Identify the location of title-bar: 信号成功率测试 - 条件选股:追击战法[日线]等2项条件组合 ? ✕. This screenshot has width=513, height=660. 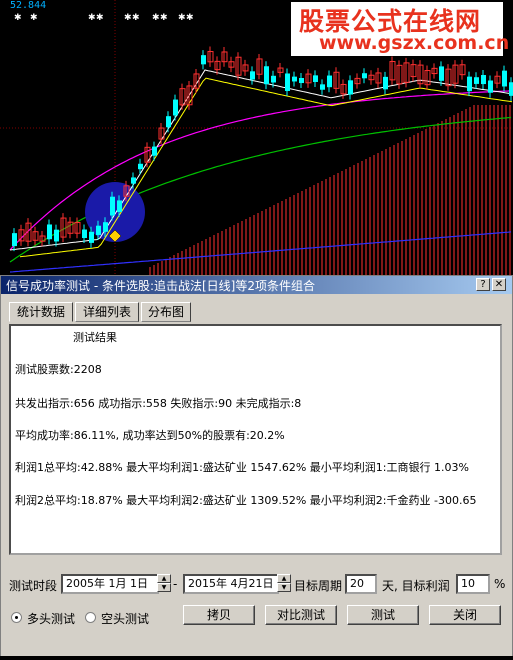
(256, 285).